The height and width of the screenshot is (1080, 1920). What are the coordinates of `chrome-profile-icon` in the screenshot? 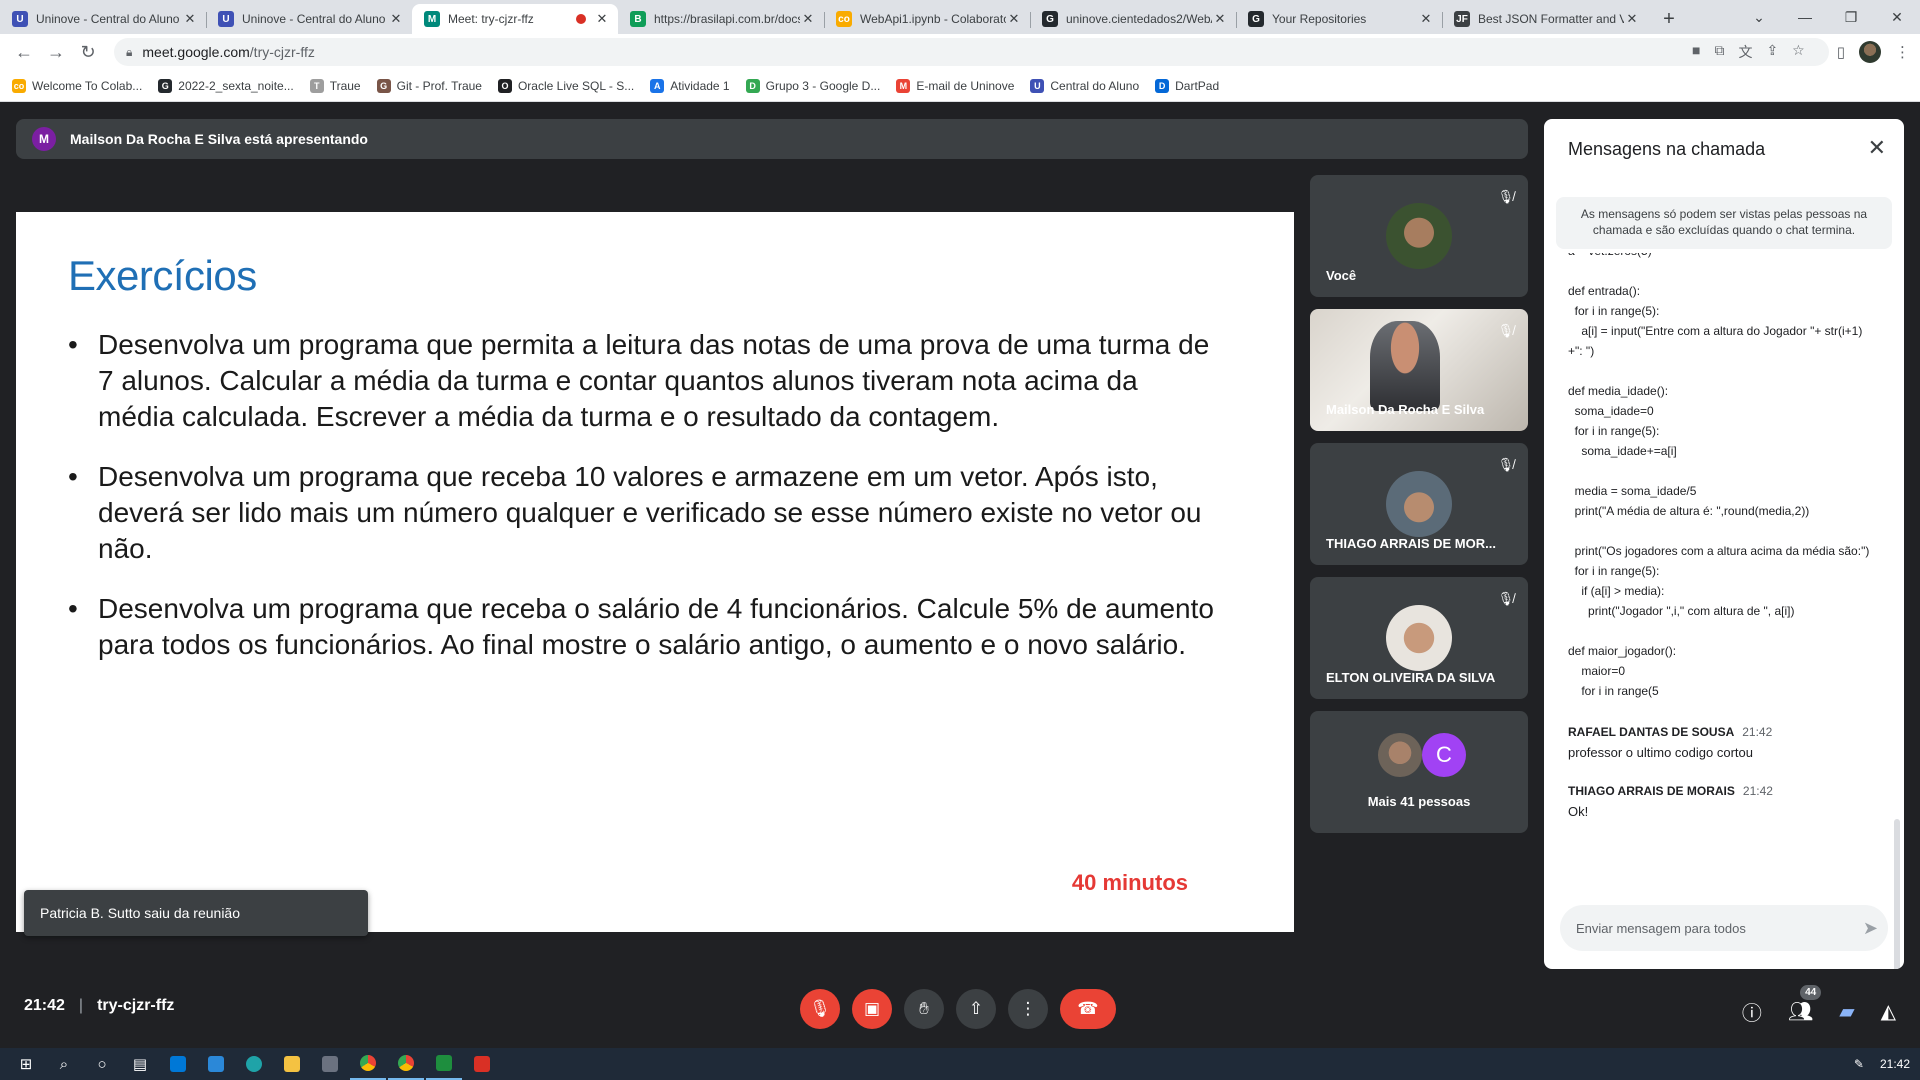 It's located at (406, 1064).